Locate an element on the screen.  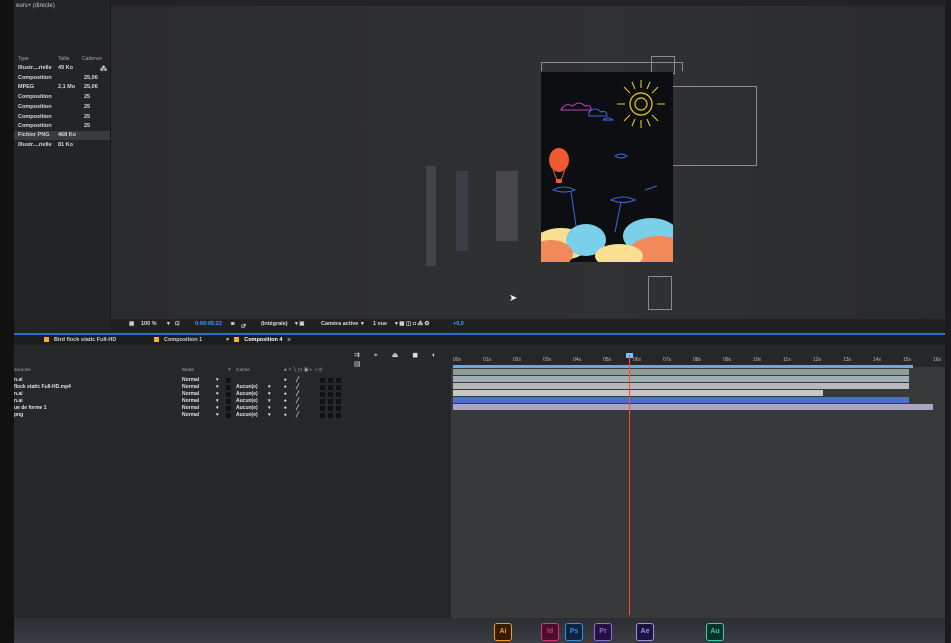
views-dropdown: 1 vue is located at coordinates (380, 324).